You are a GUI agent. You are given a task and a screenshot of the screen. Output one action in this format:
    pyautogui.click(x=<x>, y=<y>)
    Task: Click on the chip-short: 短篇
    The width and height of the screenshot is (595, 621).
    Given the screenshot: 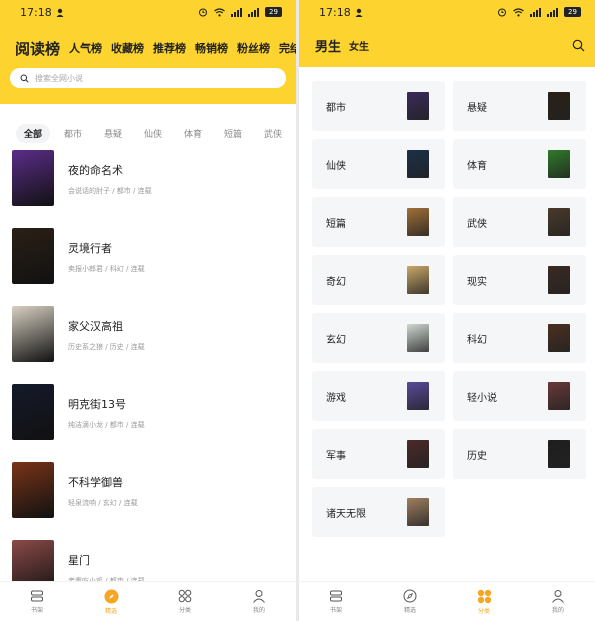 What is the action you would take?
    pyautogui.click(x=233, y=133)
    